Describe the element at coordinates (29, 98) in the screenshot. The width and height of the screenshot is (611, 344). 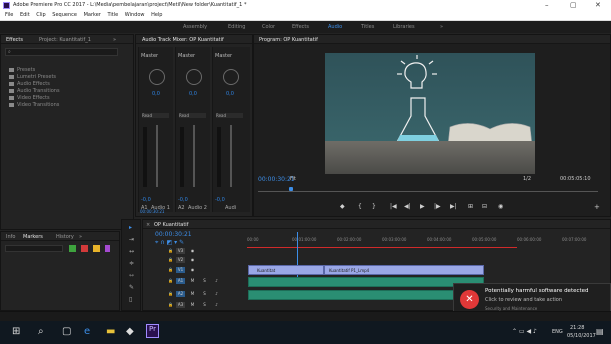
I see `list-item: Video Effects` at that location.